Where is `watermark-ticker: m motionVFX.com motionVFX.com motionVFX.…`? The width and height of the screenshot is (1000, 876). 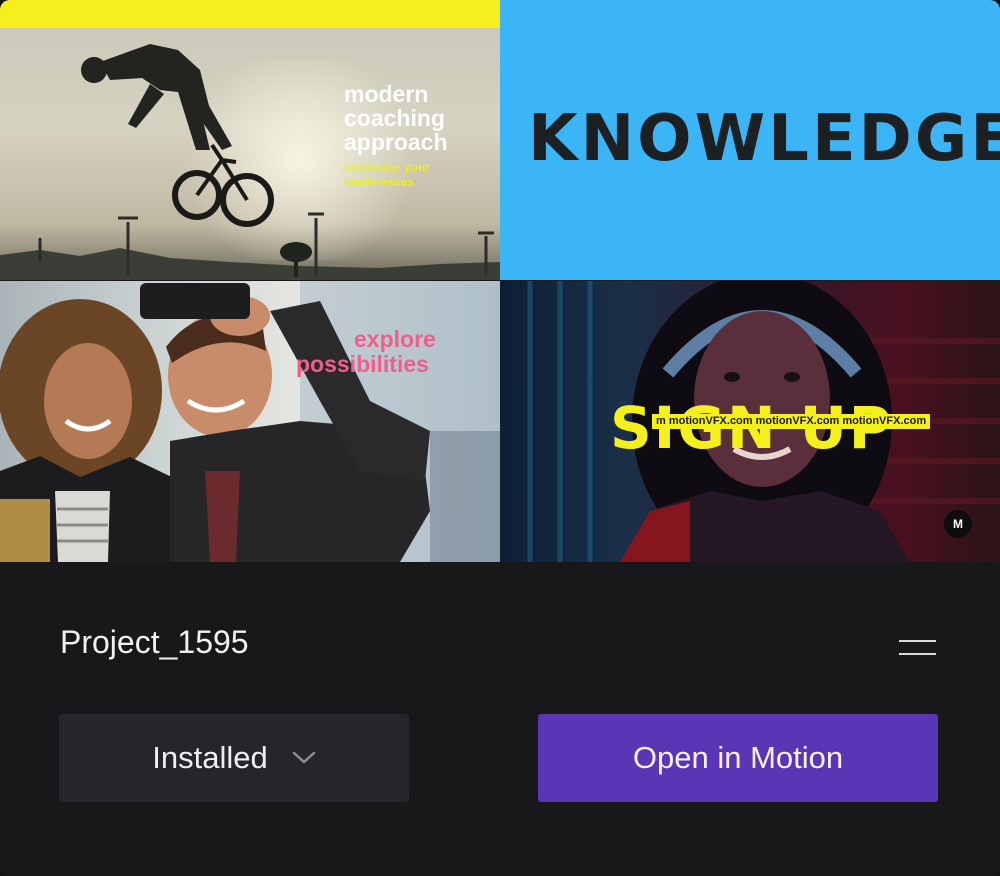
watermark-ticker: m motionVFX.com motionVFX.com motionVFX.… is located at coordinates (791, 421).